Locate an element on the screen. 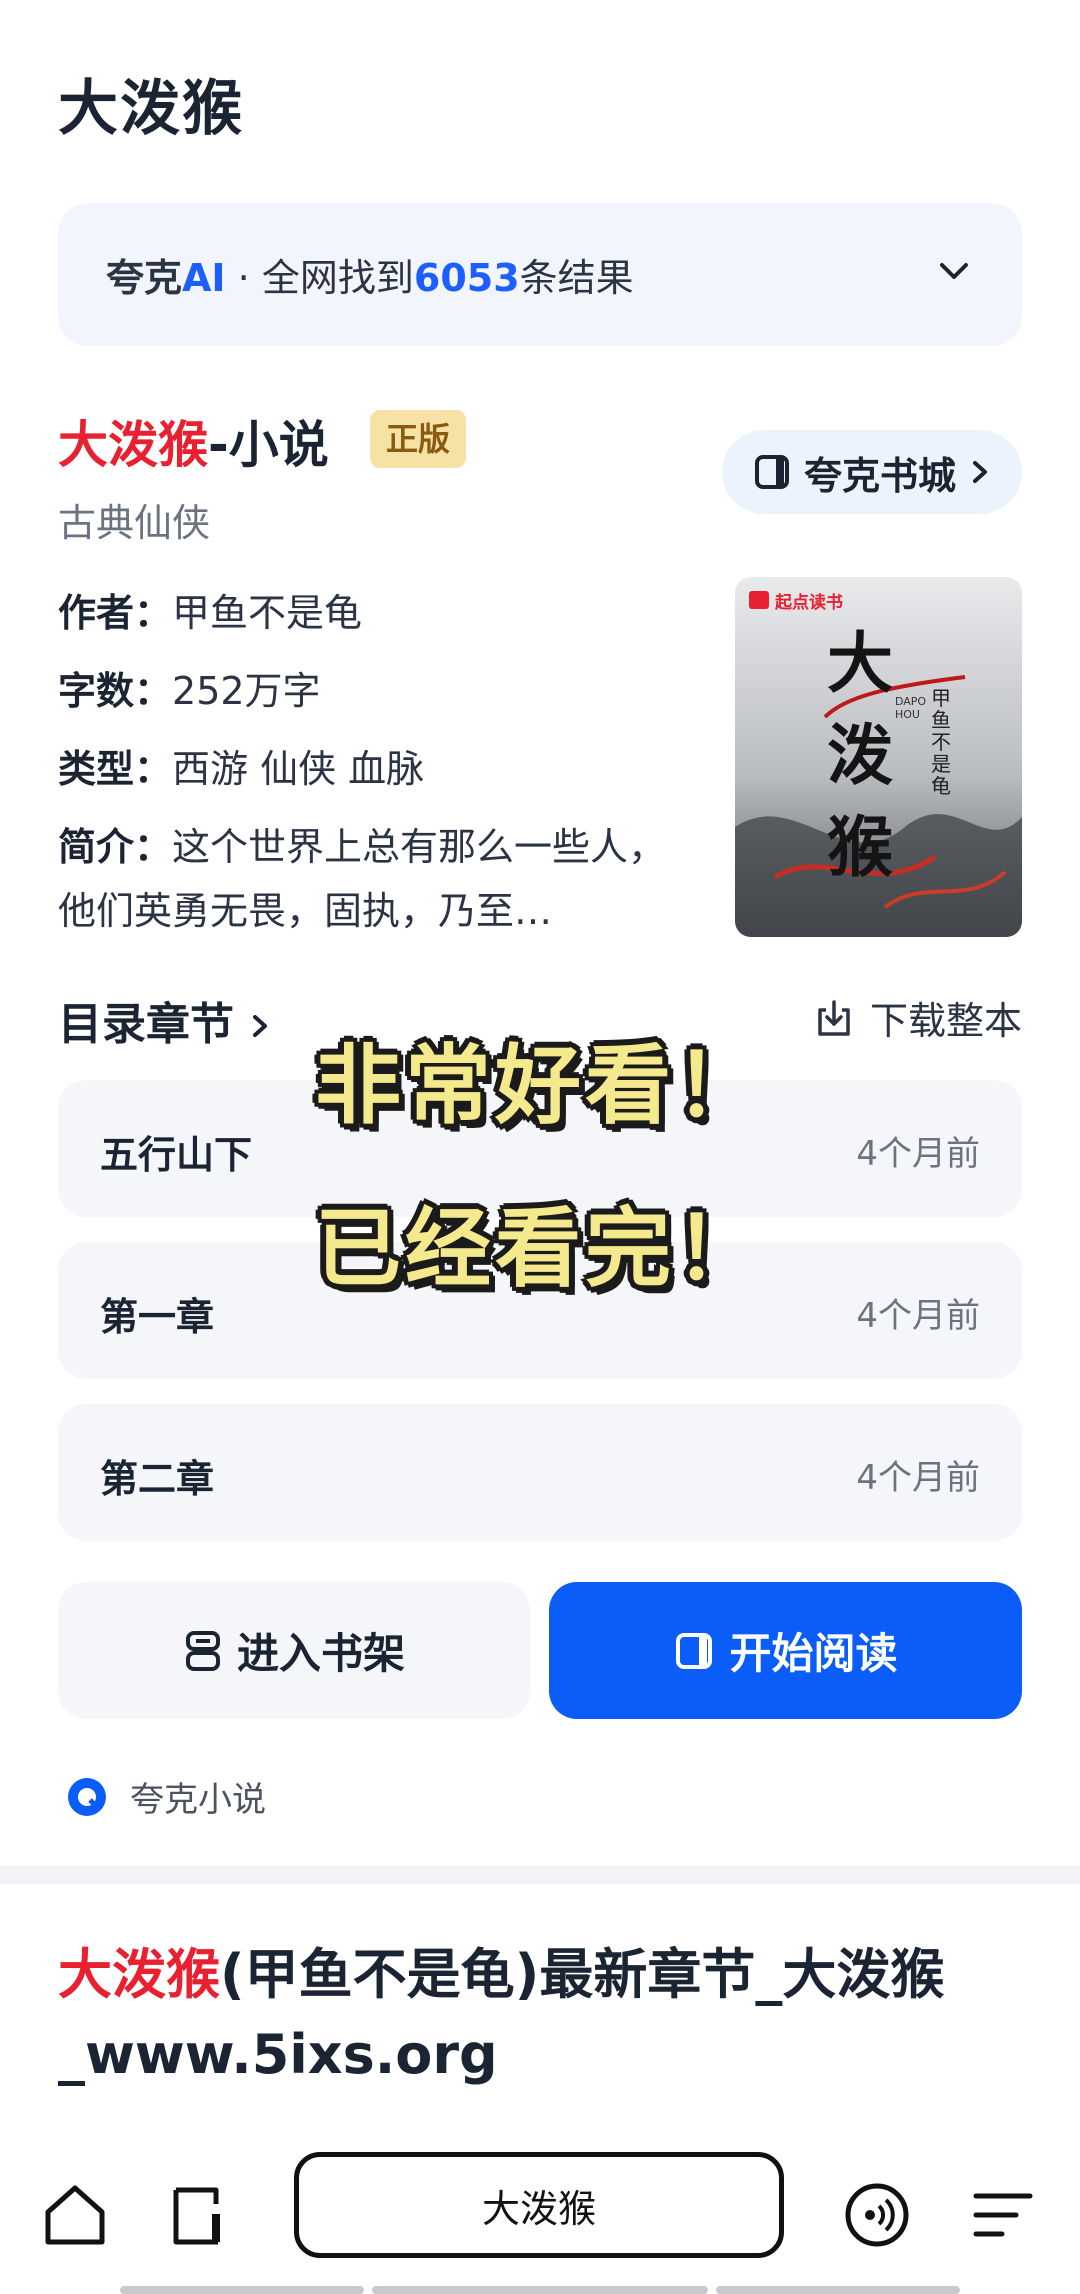  book-title-suffix: -小说 is located at coordinates (268, 445).